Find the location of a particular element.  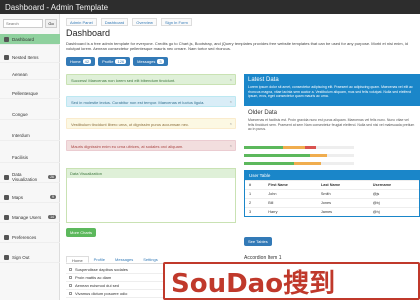

table-cell: 2 is located at coordinates (255, 203).